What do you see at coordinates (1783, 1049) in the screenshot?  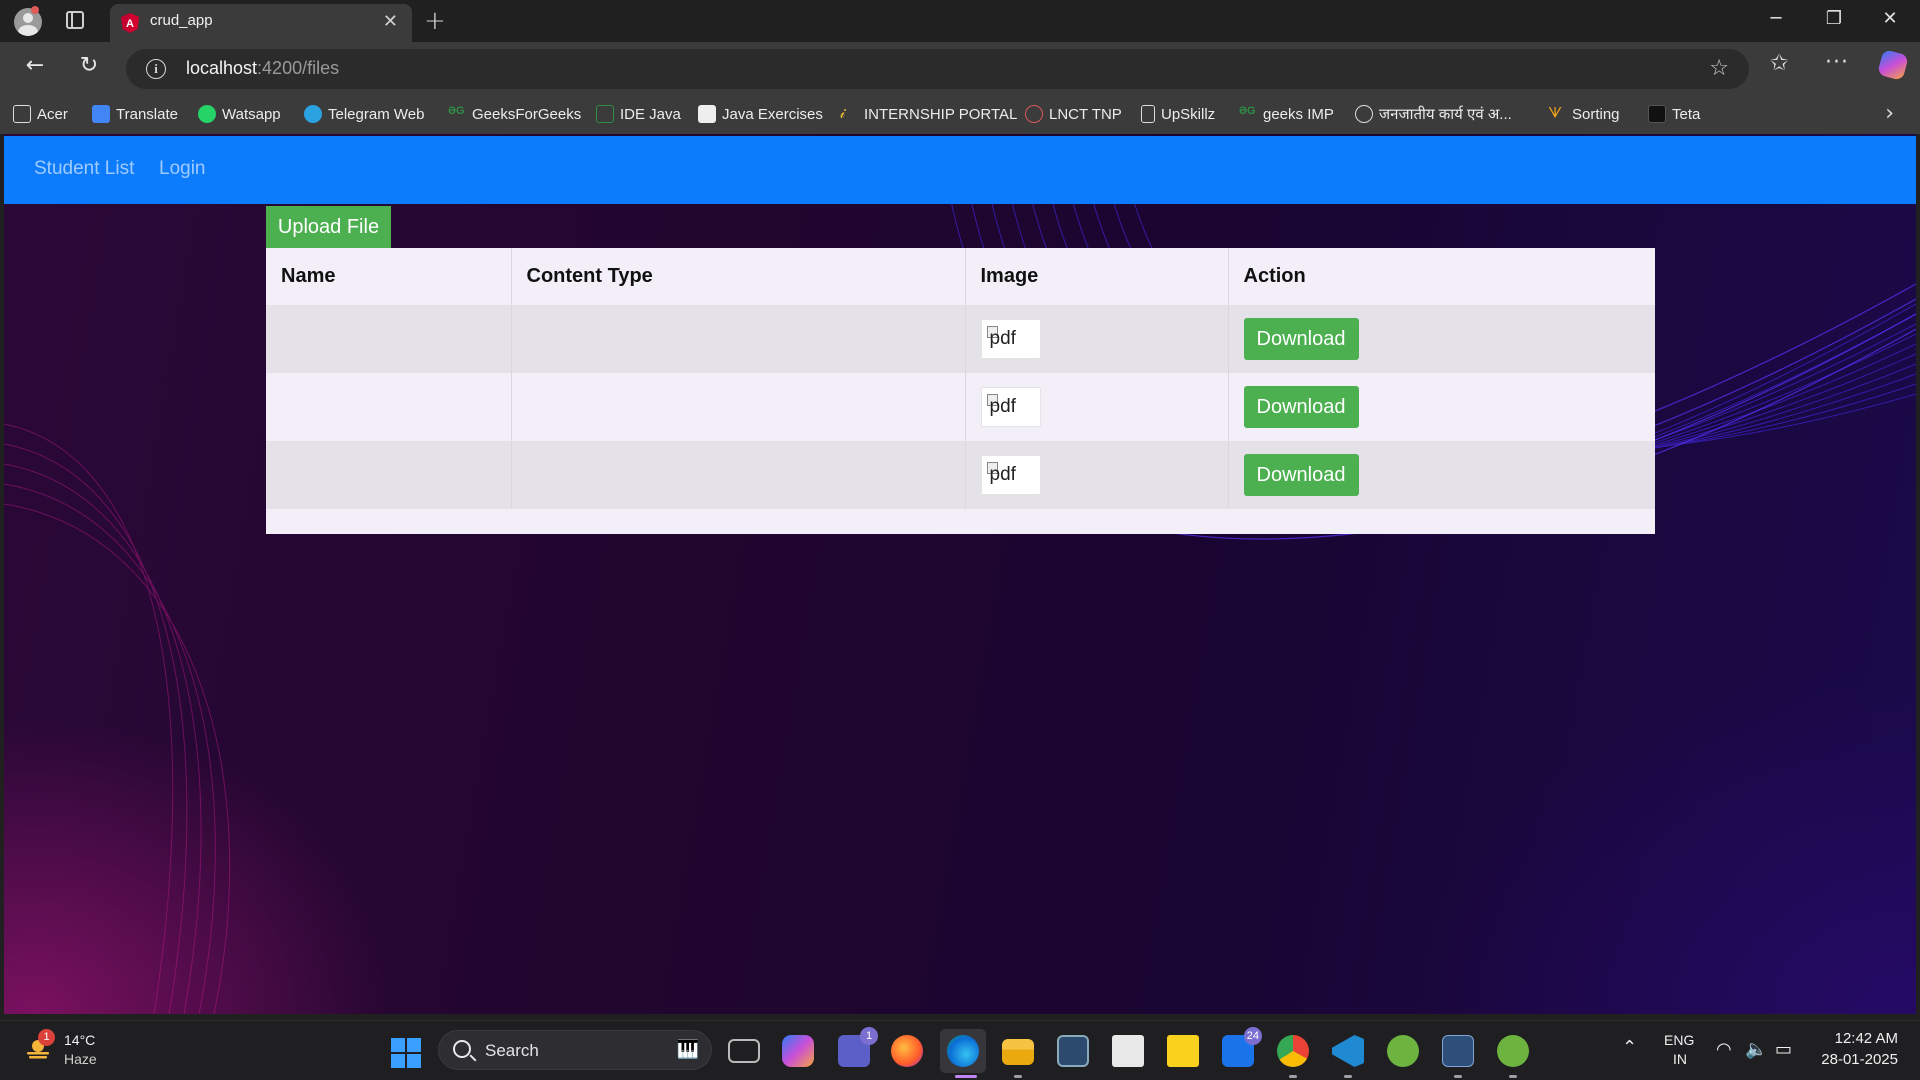 I see `battery-icon: ▭` at bounding box center [1783, 1049].